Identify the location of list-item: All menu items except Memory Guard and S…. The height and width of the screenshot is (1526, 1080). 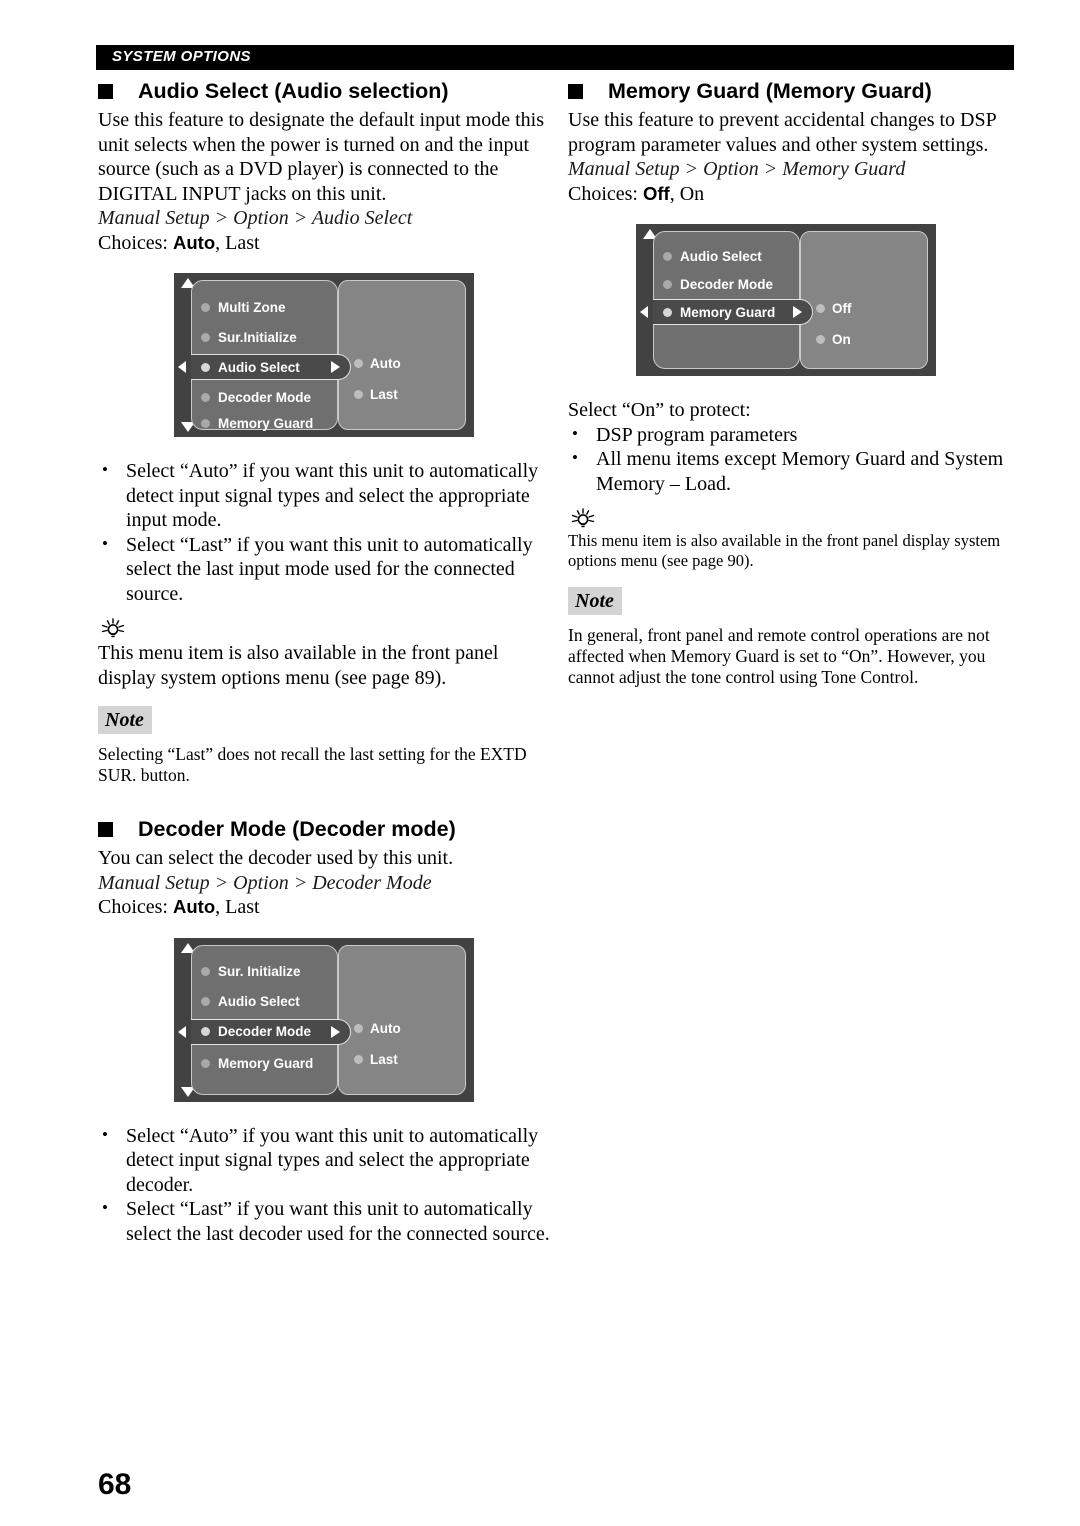
(794, 471).